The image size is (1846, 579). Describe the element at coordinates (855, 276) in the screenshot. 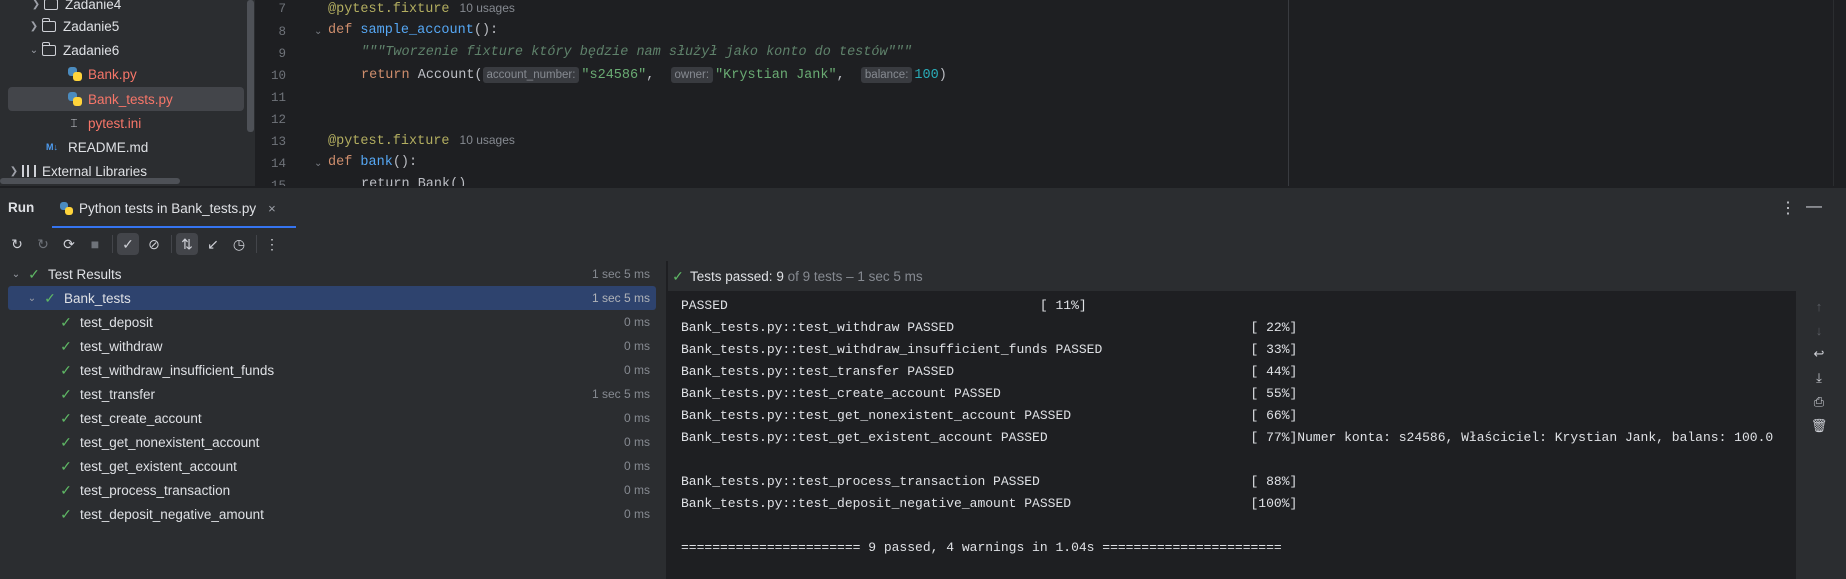

I see `status-suffix: of 9 tests – 1 sec 5 ms` at that location.